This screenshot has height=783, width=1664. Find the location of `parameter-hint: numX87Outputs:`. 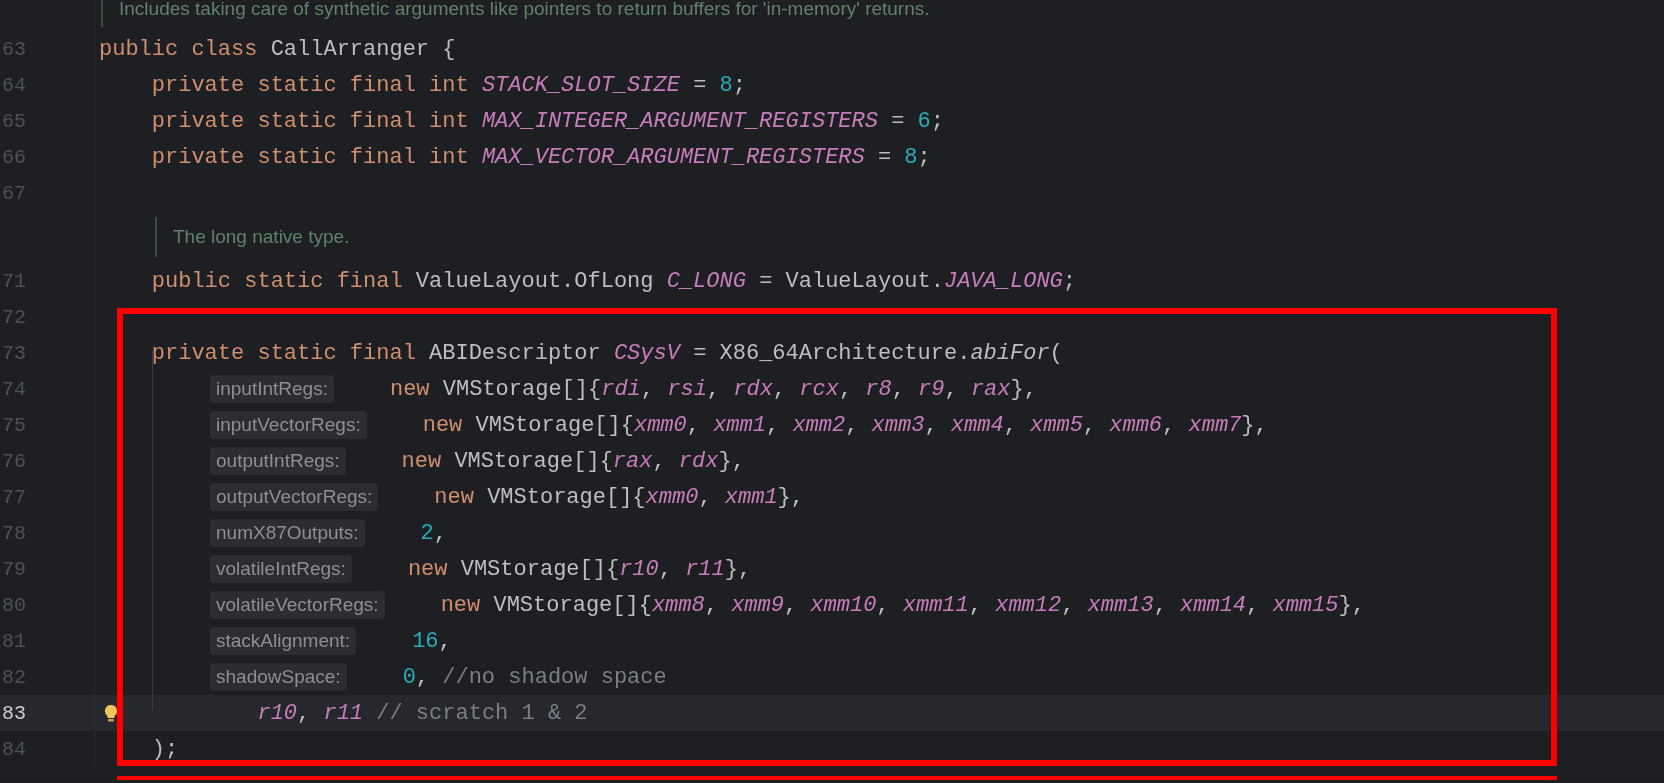

parameter-hint: numX87Outputs: is located at coordinates (287, 533).